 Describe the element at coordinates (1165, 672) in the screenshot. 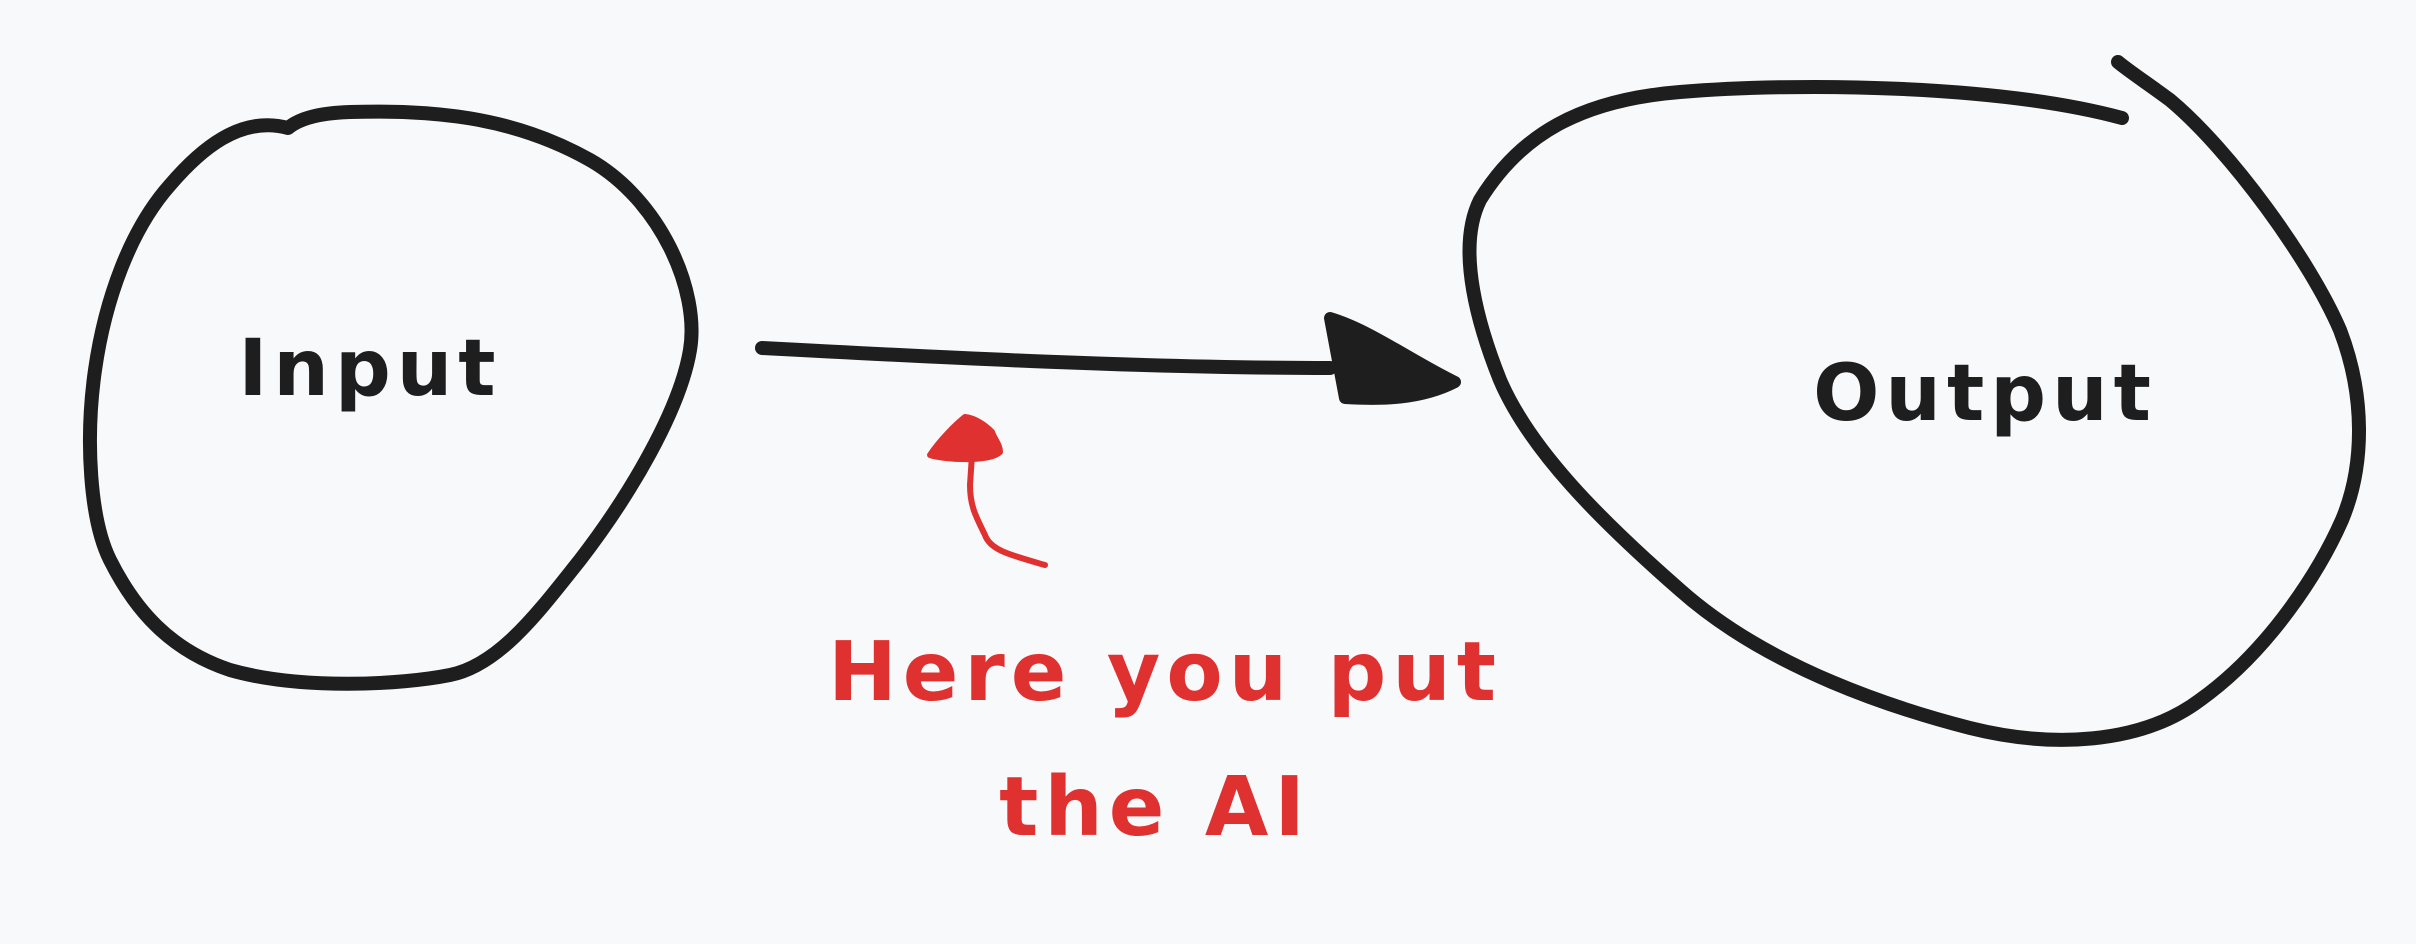

I see `annotation-line-1: Here you put` at that location.